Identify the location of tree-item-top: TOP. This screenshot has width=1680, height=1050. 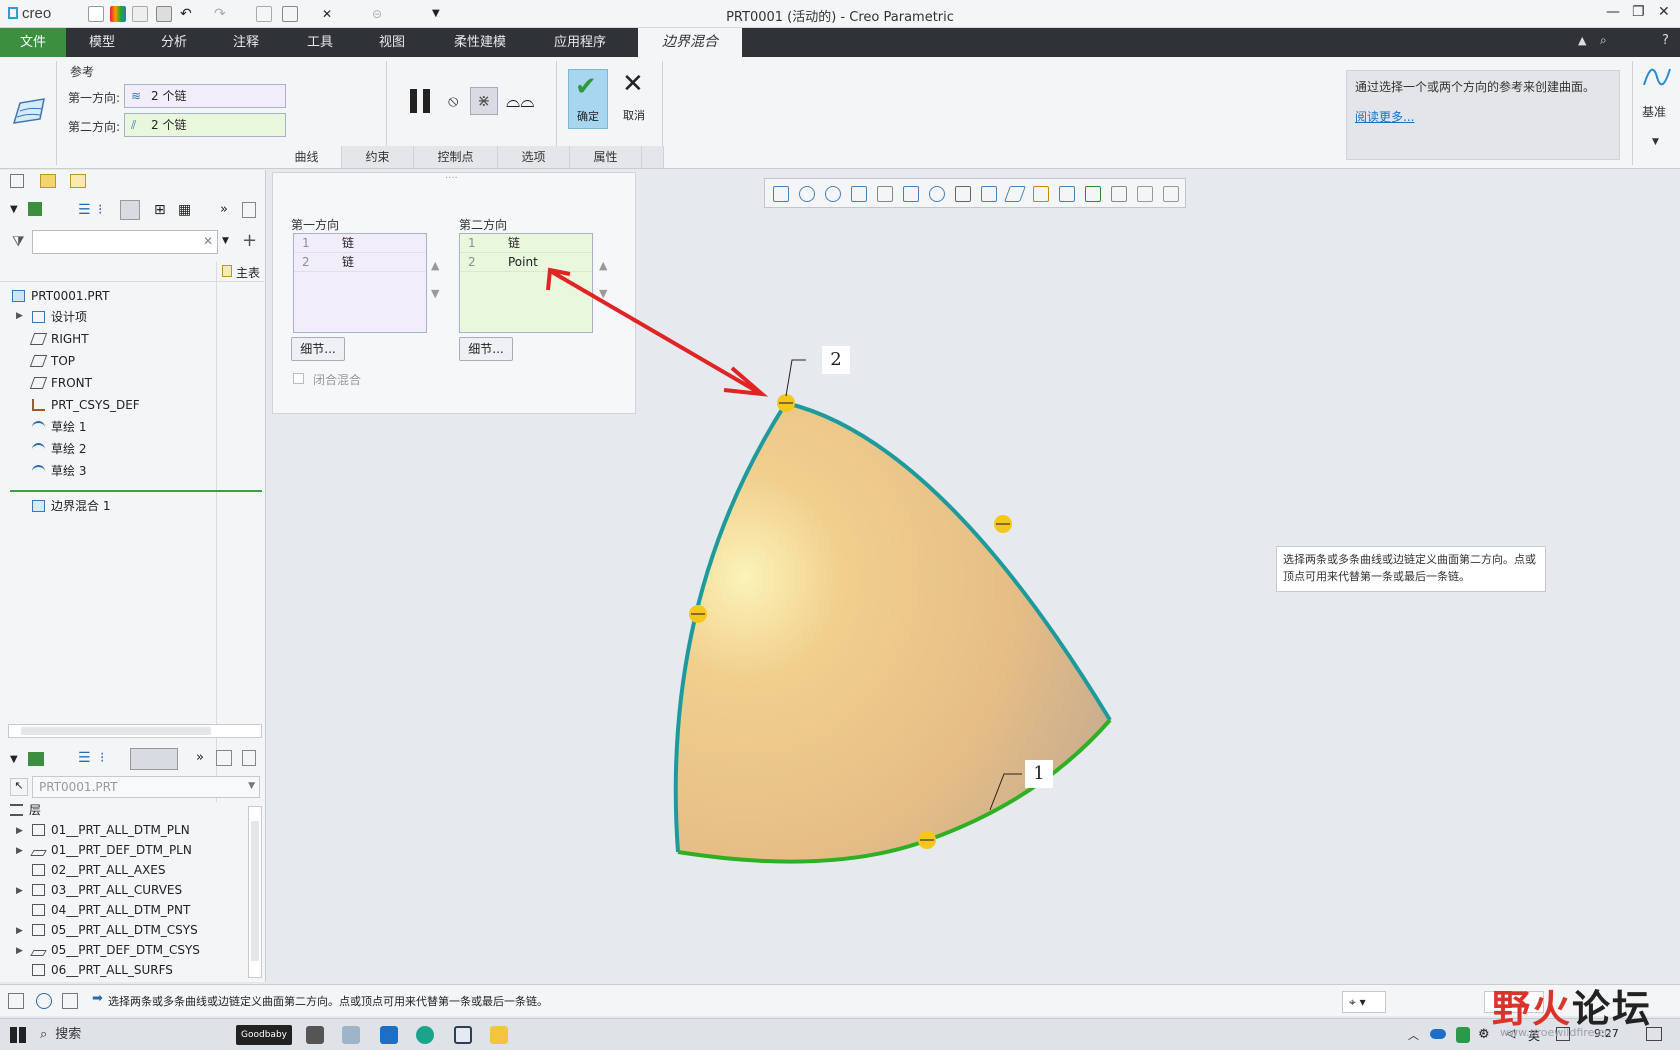
(52, 361).